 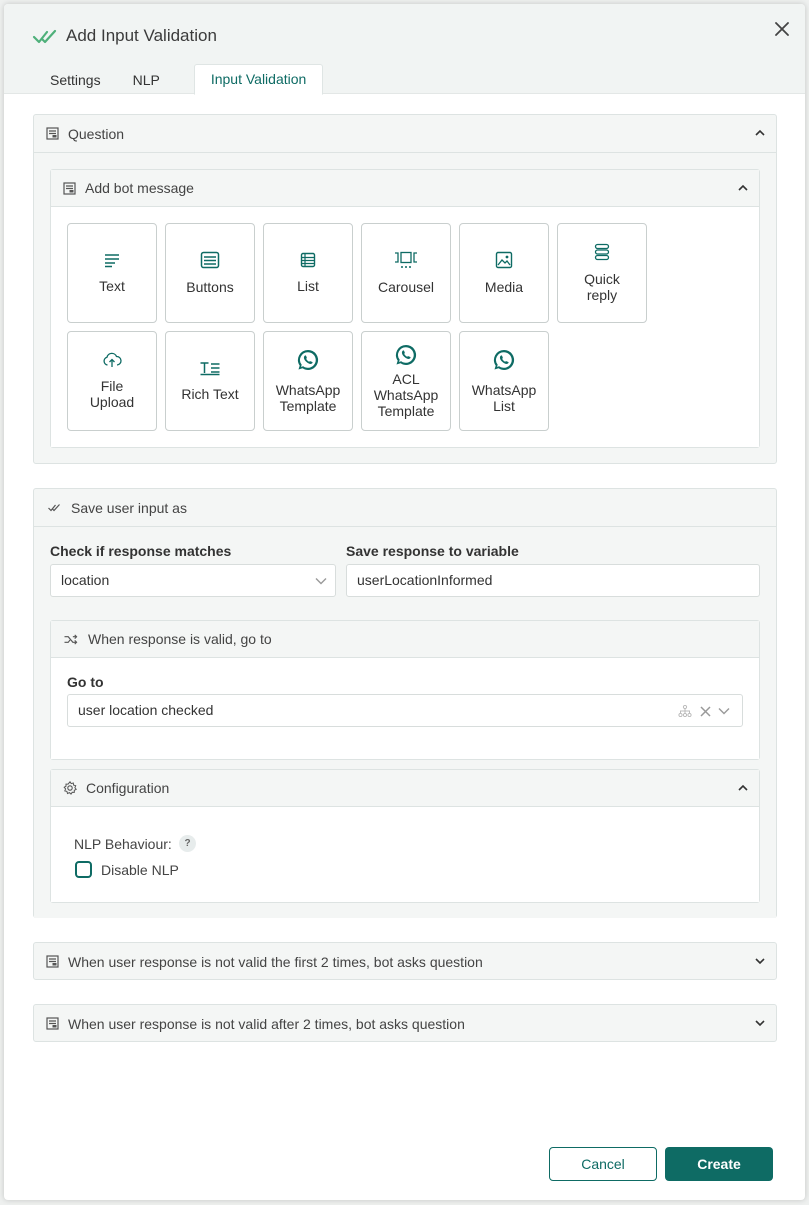 What do you see at coordinates (210, 369) in the screenshot?
I see `rich-text-icon` at bounding box center [210, 369].